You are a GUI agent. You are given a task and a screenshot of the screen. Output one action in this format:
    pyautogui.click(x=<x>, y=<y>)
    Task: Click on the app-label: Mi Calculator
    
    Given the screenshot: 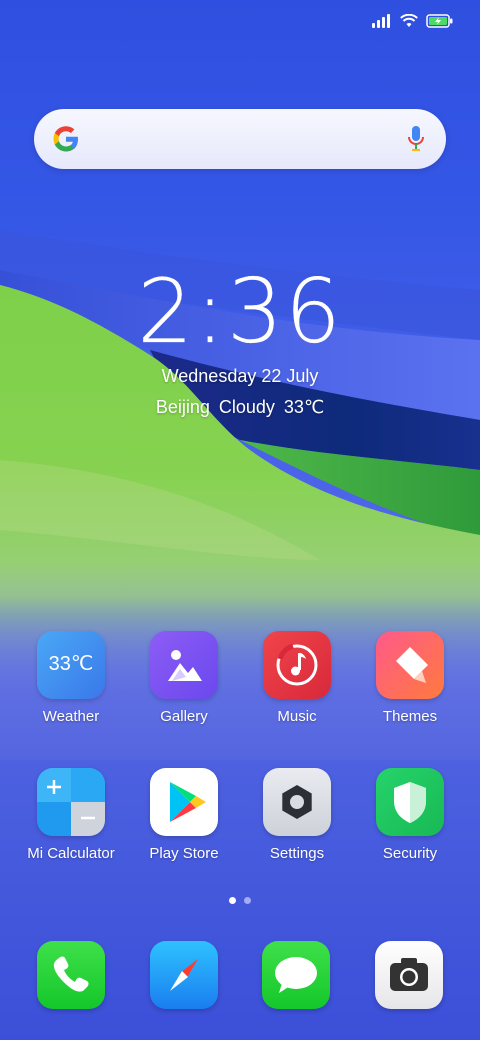 What is the action you would take?
    pyautogui.click(x=71, y=853)
    